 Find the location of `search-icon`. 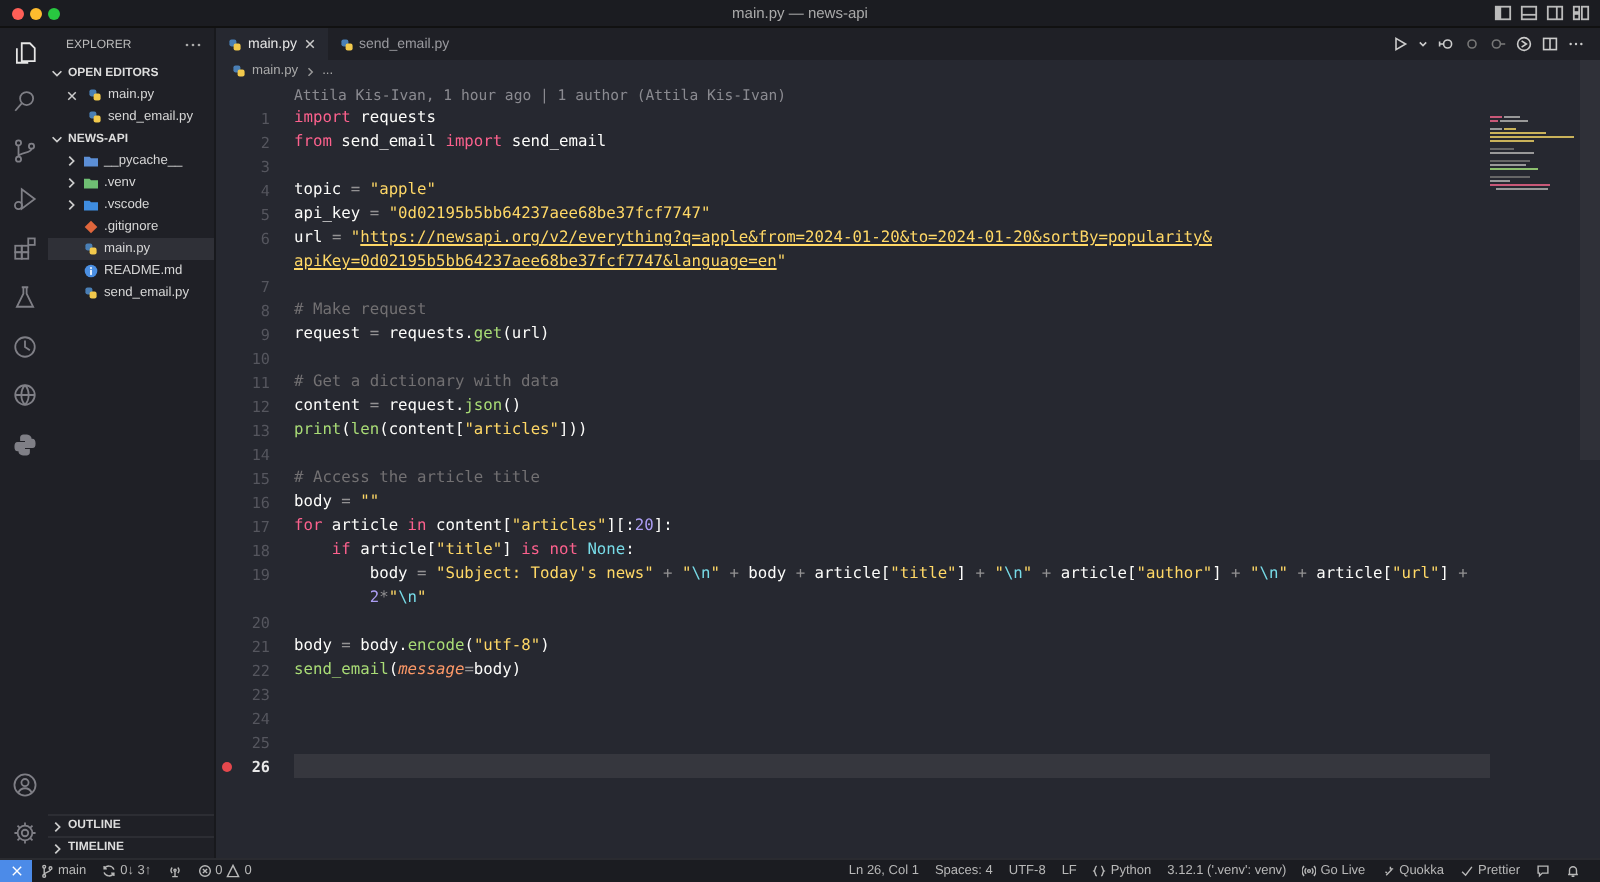

search-icon is located at coordinates (25, 101).